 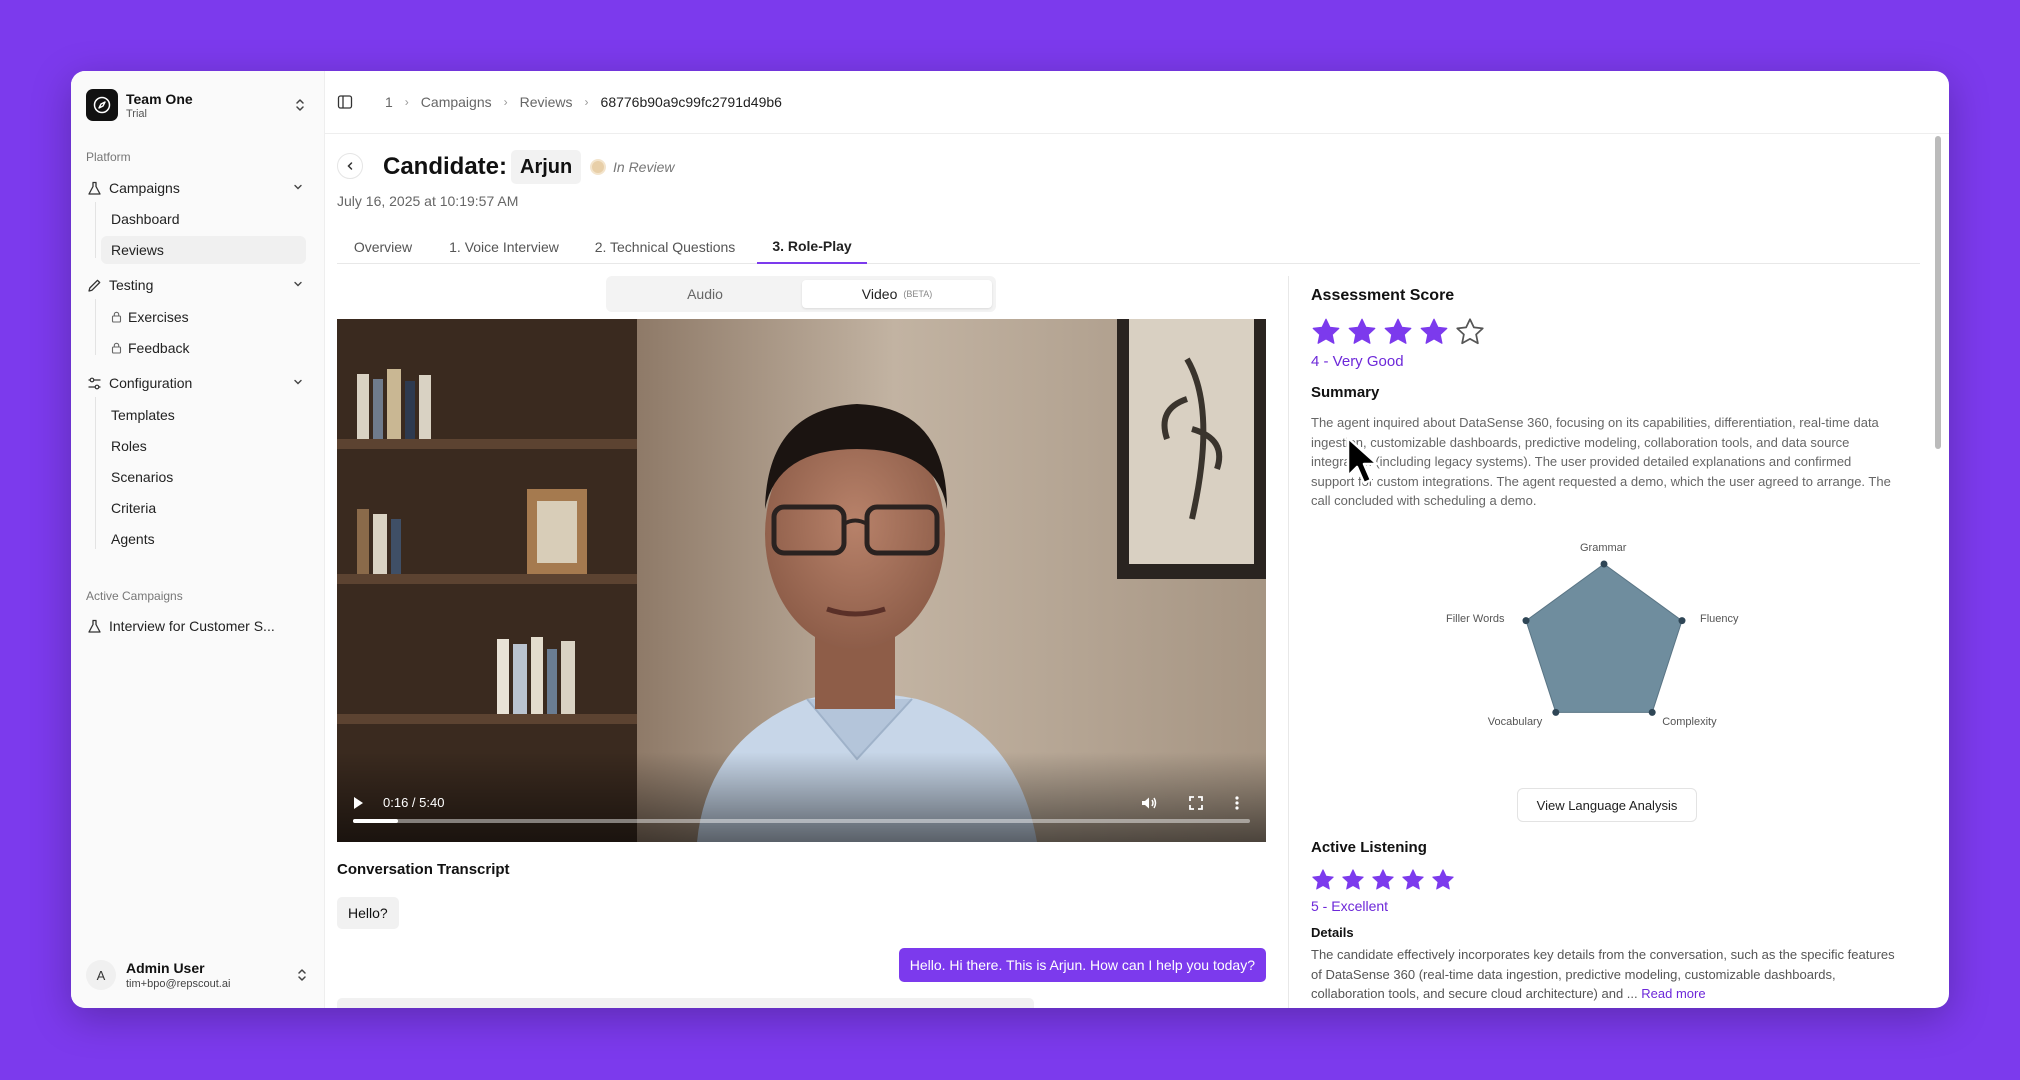 What do you see at coordinates (143, 415) in the screenshot?
I see `nav-templates: Templates` at bounding box center [143, 415].